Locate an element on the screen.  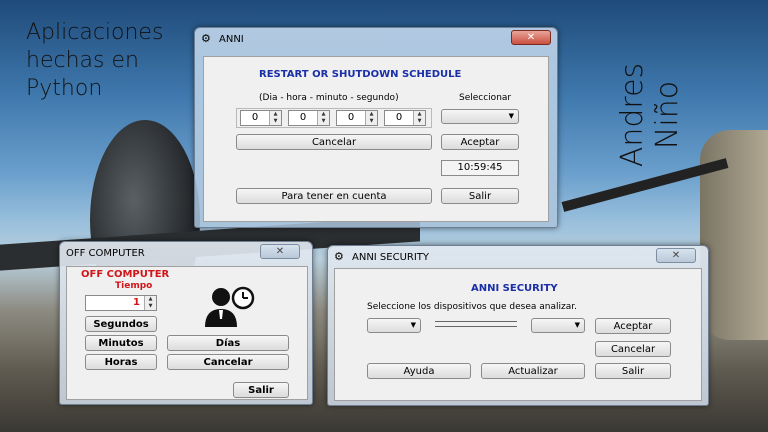
anni-select-label: Seleccionar is located at coordinates (485, 98).